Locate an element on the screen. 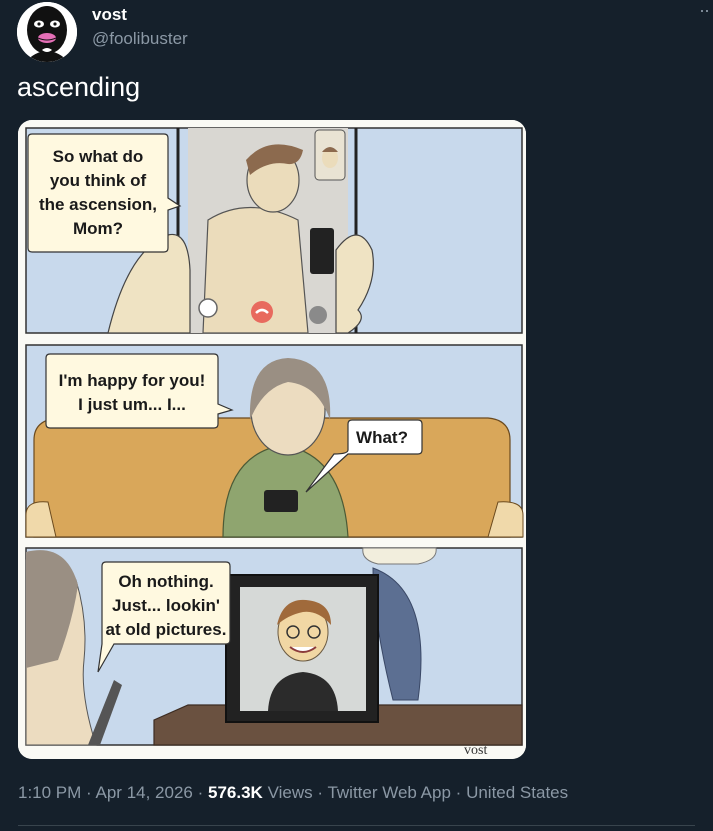 The width and height of the screenshot is (713, 831). tweet-date: Apr 14, 2026 is located at coordinates (144, 792).